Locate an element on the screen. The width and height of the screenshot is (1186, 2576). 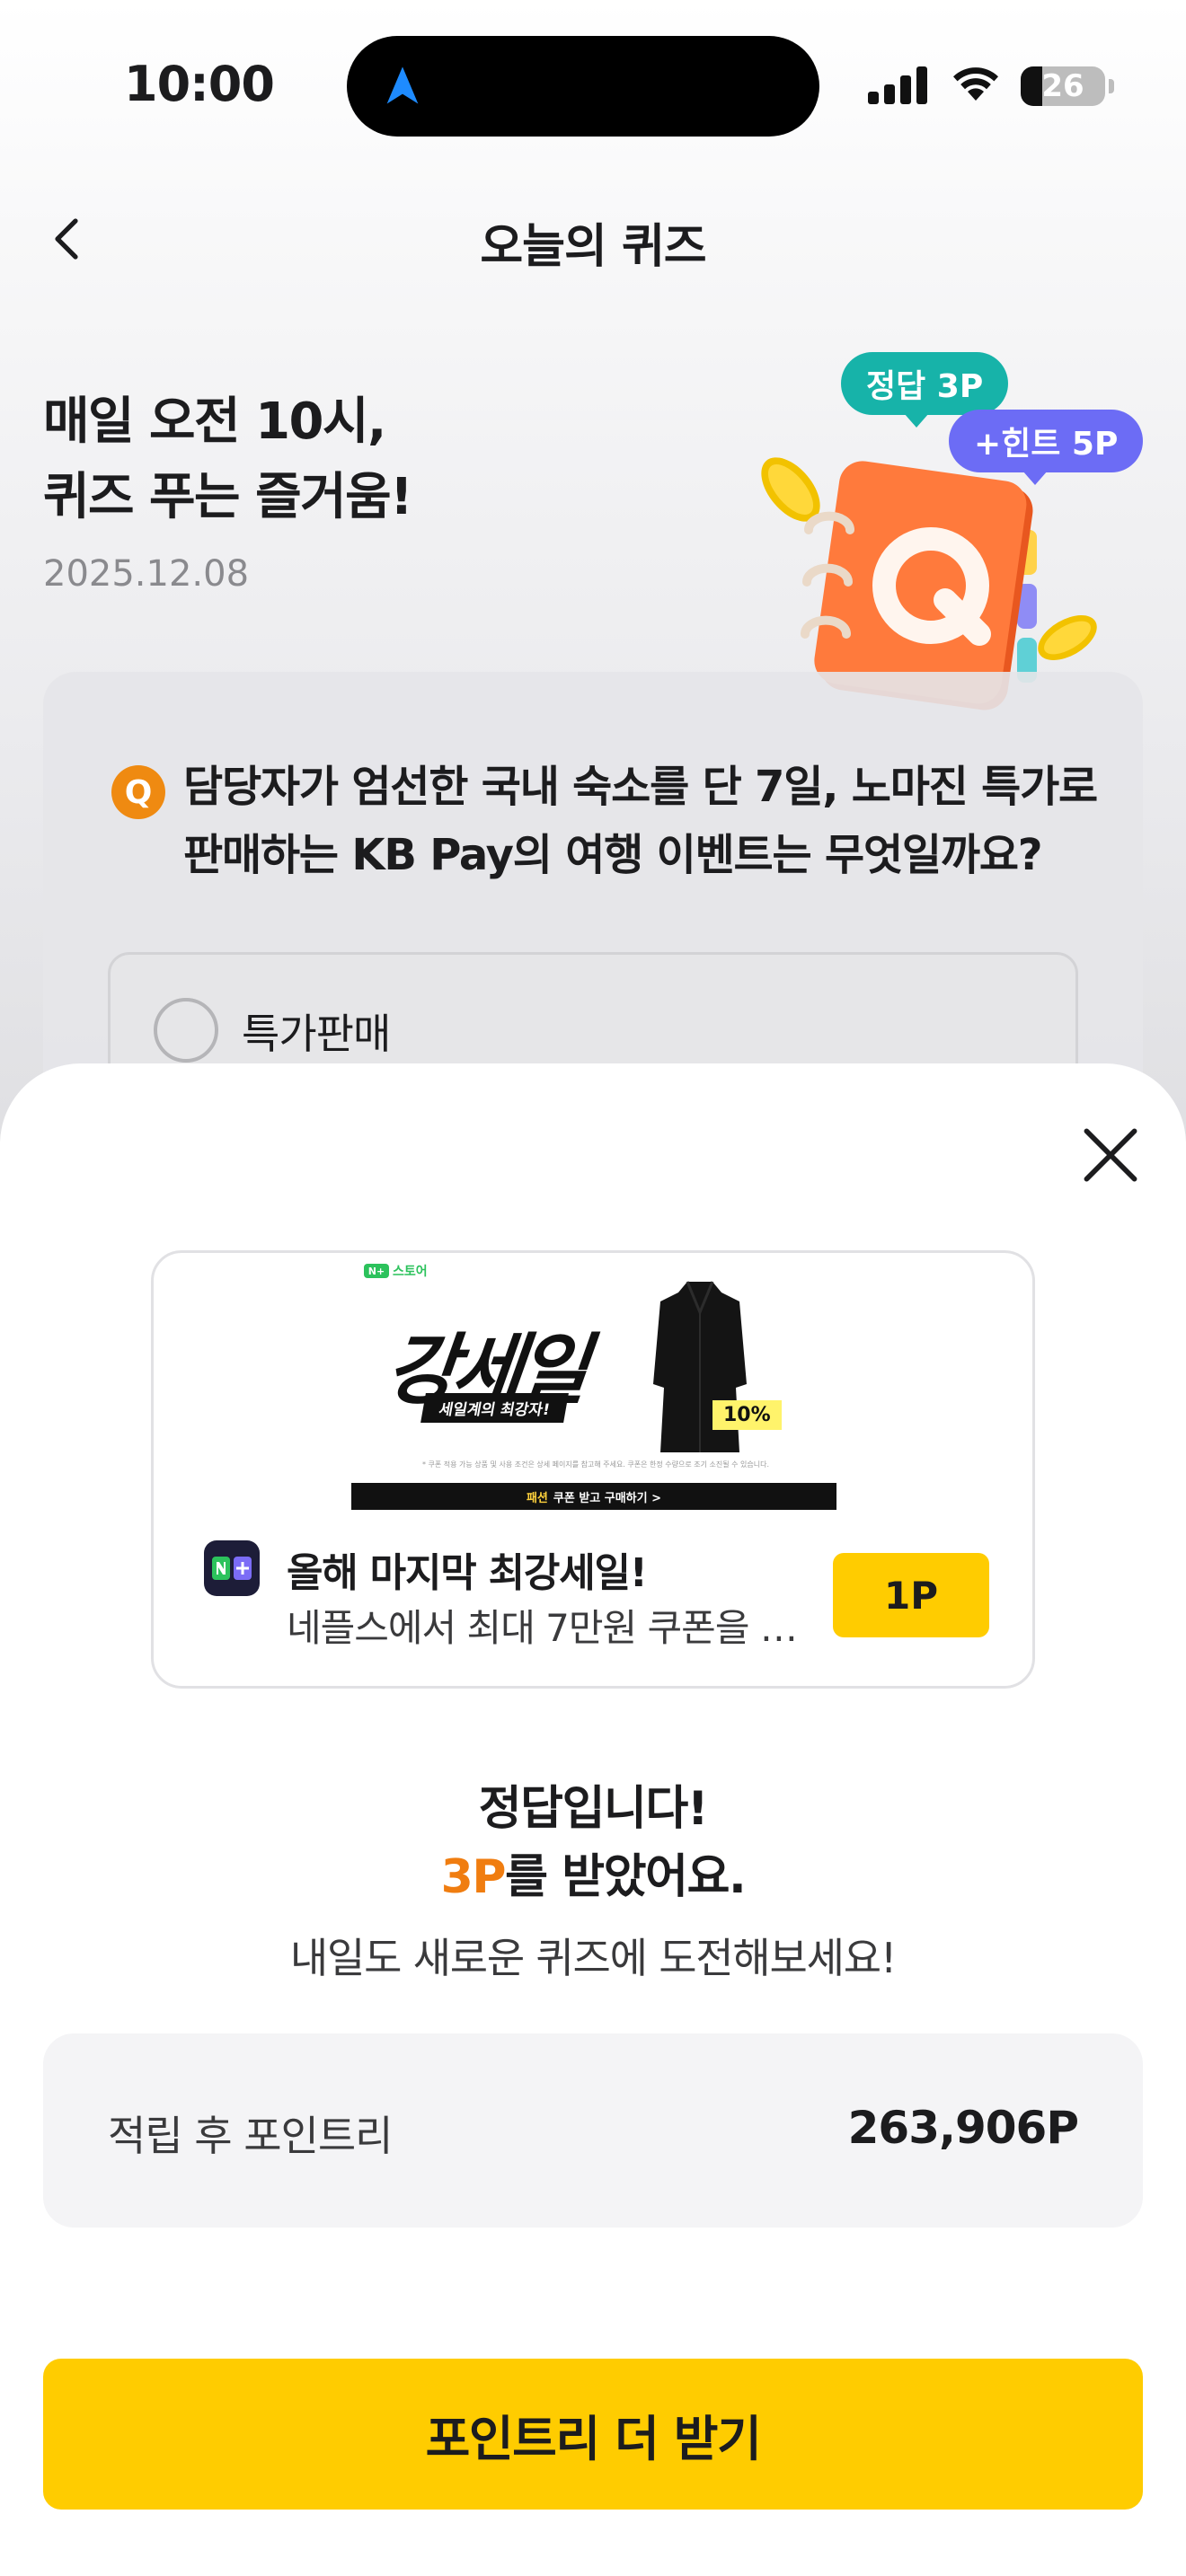
header: 오늘의 퀴즈 is located at coordinates (593, 242).